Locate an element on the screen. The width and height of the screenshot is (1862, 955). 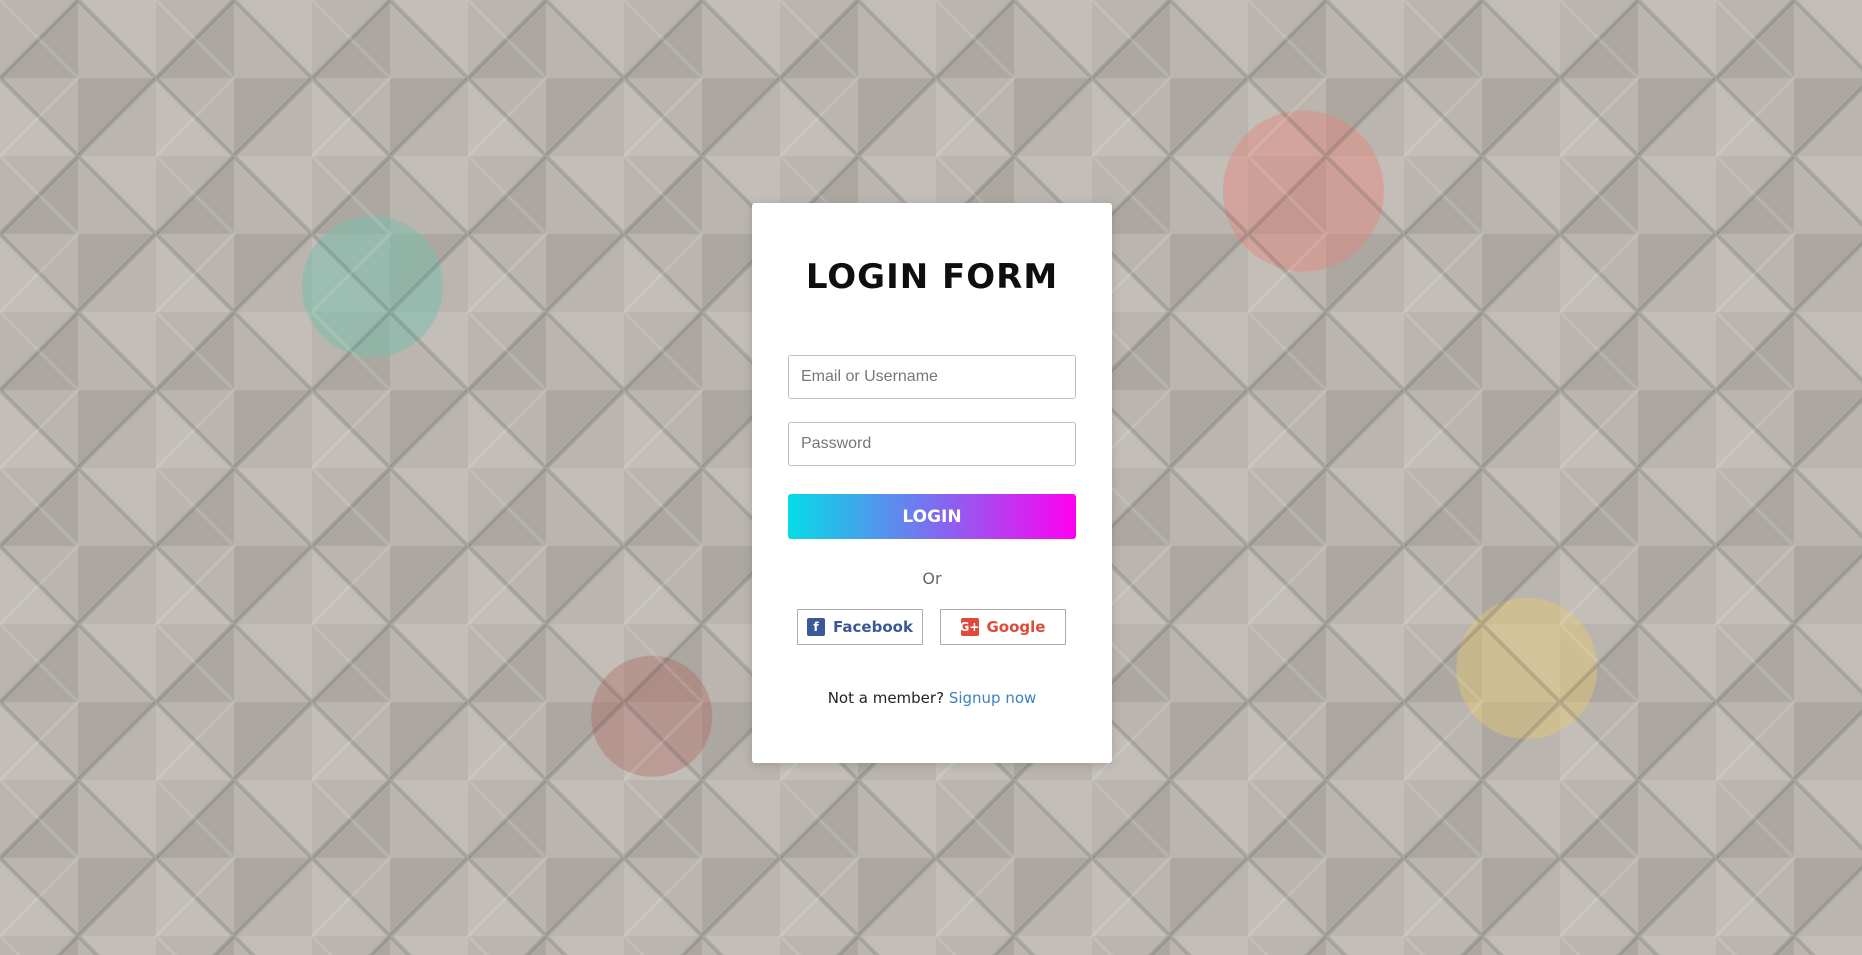
signup-prompt: Not a member? is located at coordinates (886, 698).